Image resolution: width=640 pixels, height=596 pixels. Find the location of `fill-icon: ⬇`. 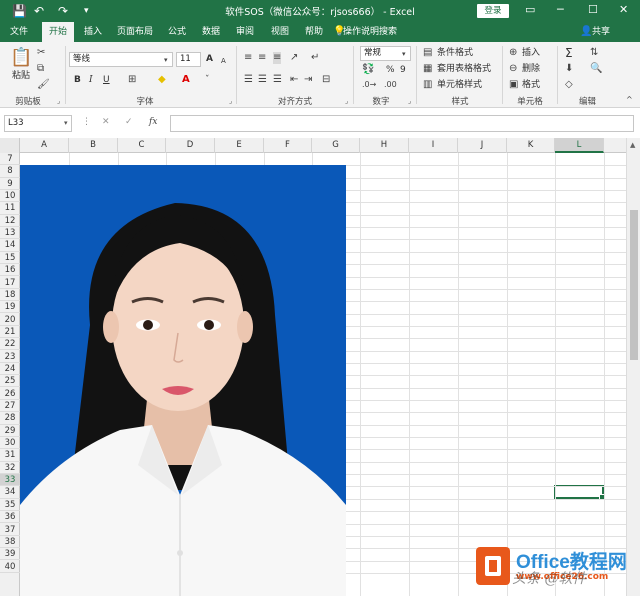

fill-icon: ⬇ is located at coordinates (569, 69).